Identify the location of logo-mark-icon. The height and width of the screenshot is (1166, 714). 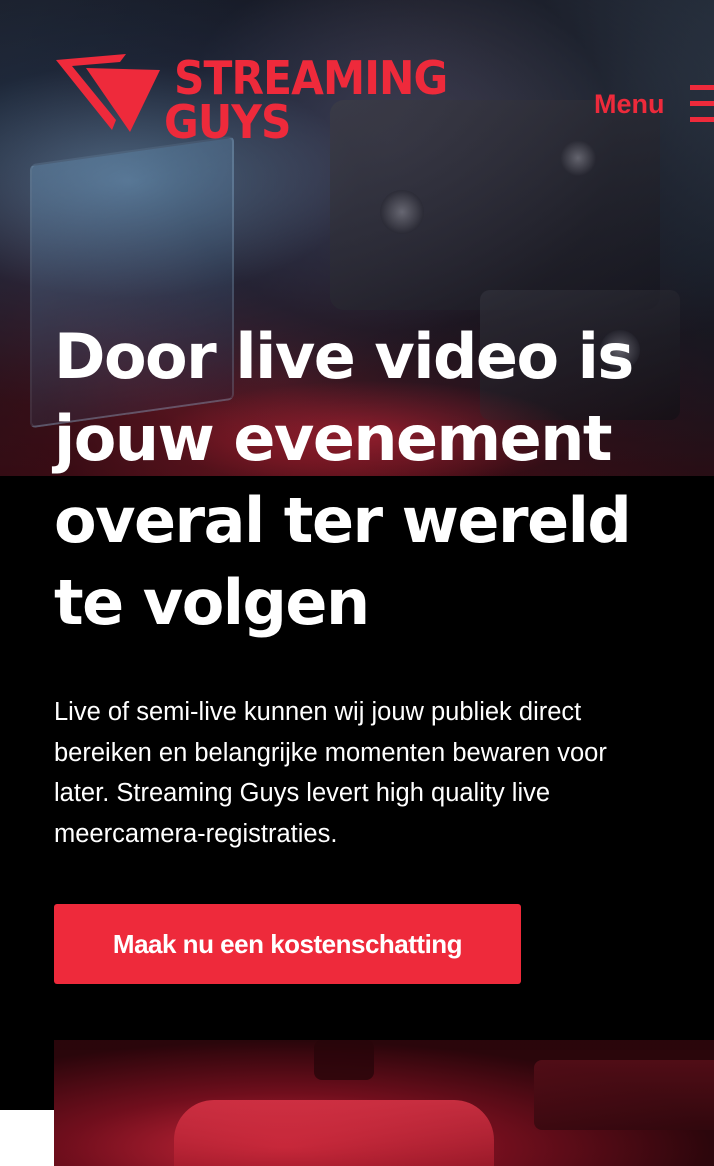
(108, 93).